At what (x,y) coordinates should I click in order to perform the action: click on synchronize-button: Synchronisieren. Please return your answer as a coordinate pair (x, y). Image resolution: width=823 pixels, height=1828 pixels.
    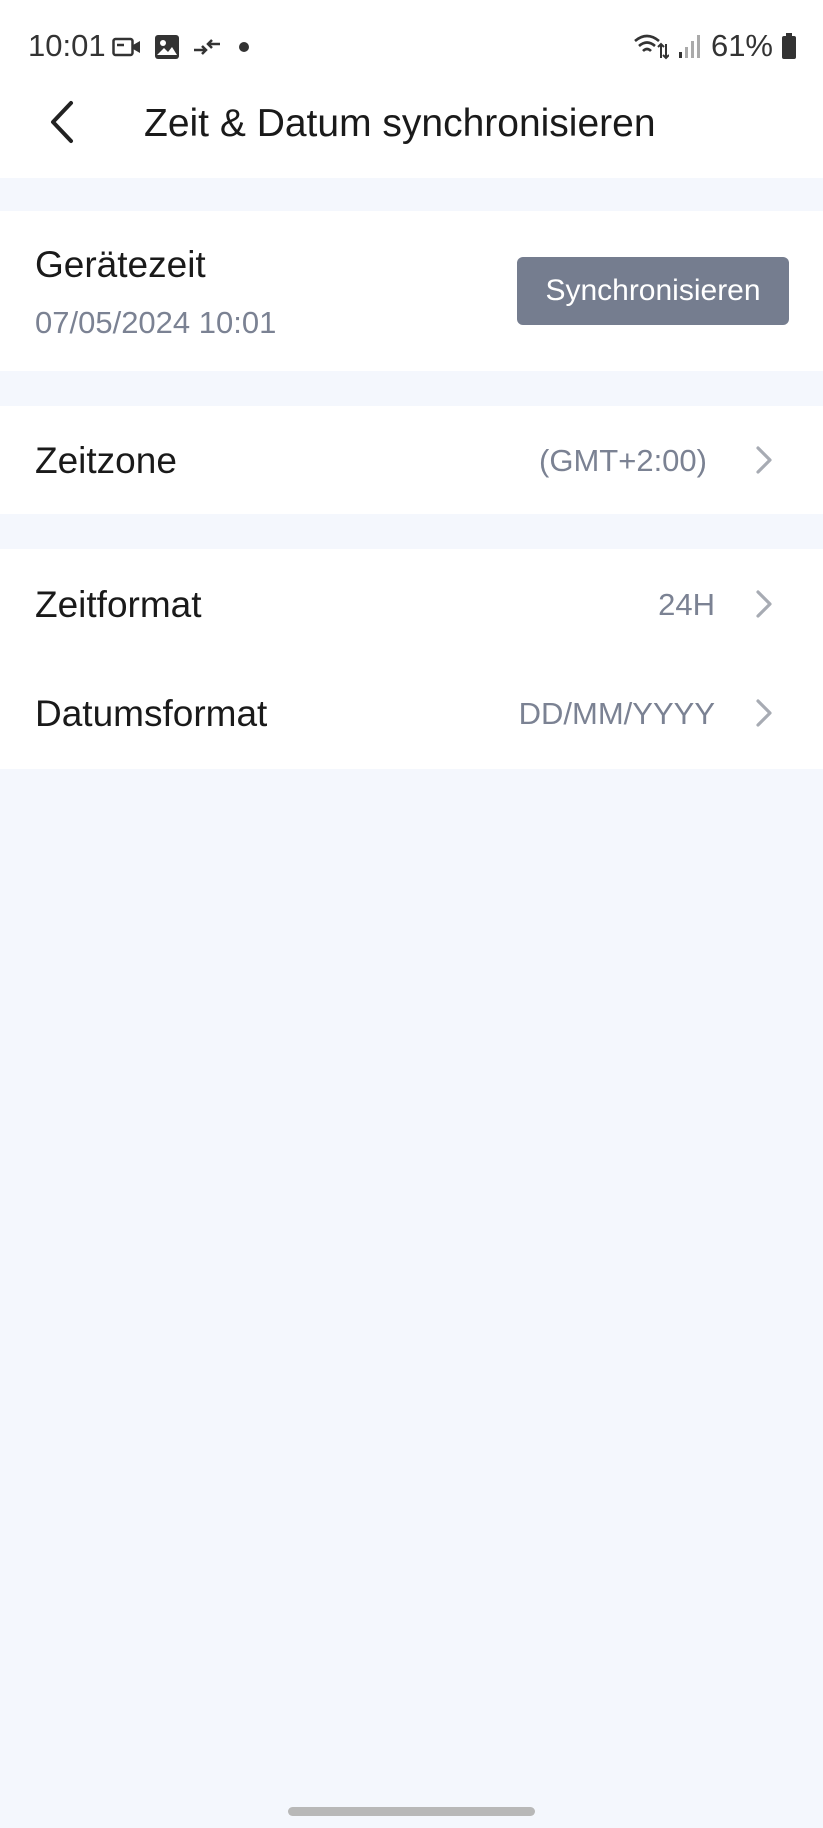
    Looking at the image, I should click on (653, 291).